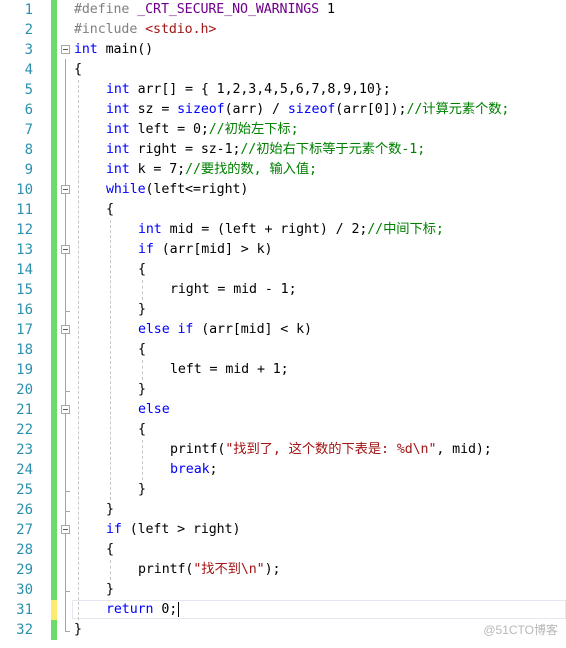 The width and height of the screenshot is (566, 648). I want to click on token-plain: mid = (left + right) / 2;, so click(264, 229).